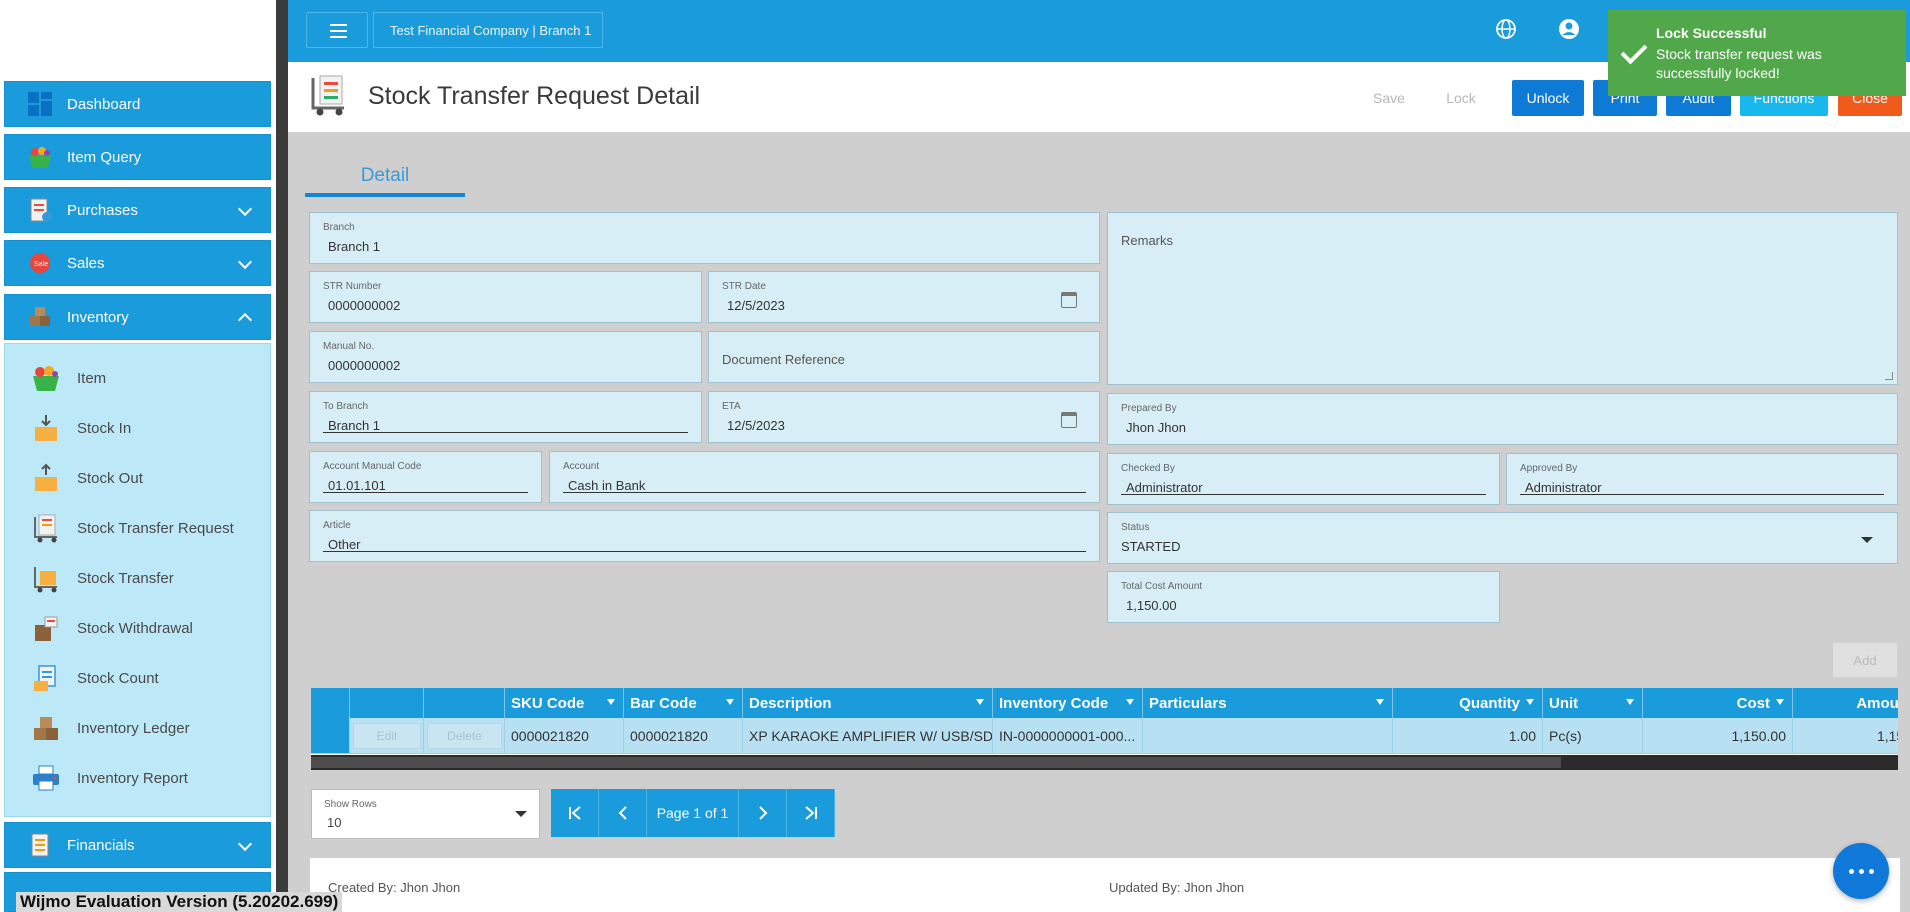 This screenshot has height=912, width=1910. Describe the element at coordinates (575, 813) in the screenshot. I see `first-page-button` at that location.